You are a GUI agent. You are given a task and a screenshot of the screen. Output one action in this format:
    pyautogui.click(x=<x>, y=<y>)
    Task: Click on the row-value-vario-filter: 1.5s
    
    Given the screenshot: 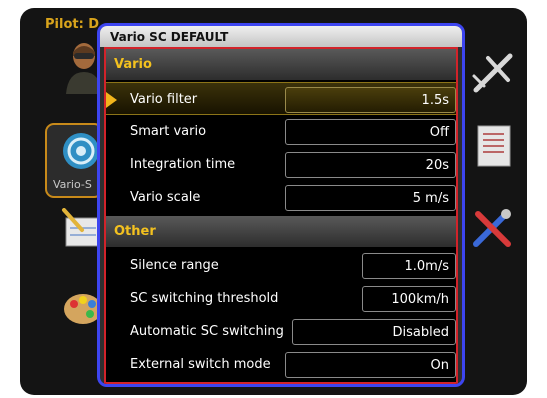 What is the action you would take?
    pyautogui.click(x=370, y=100)
    